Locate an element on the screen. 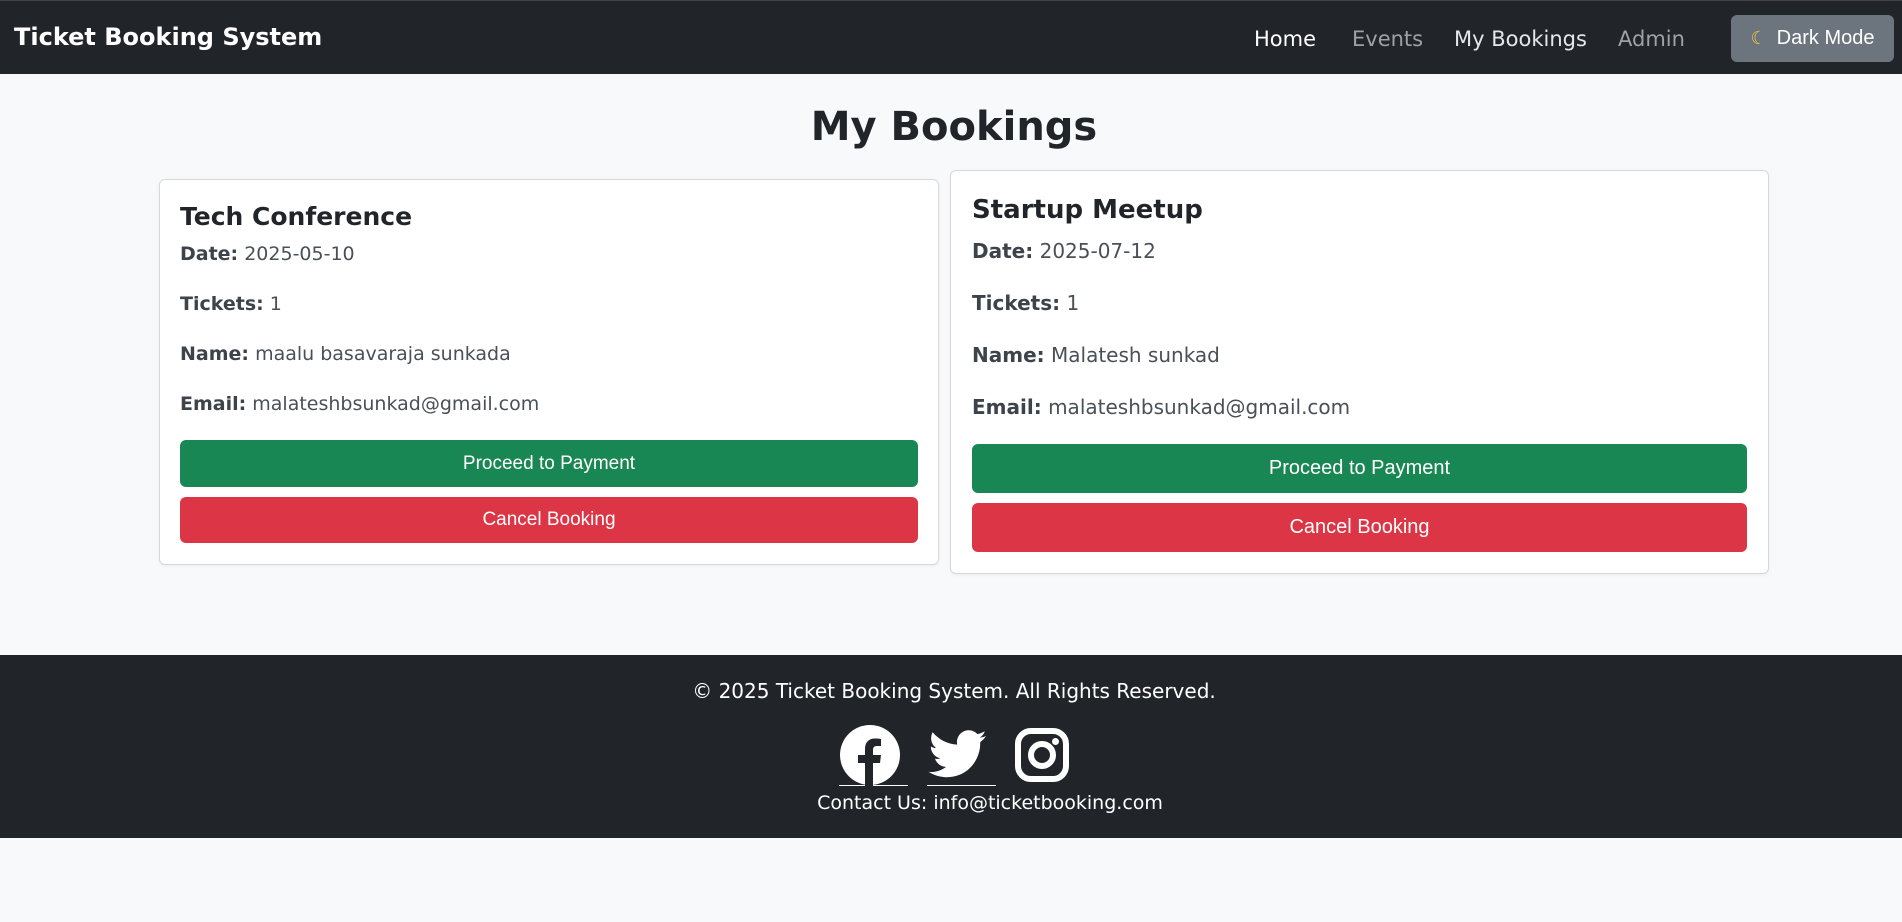 The image size is (1902, 922). booking-date: Date: 2025-05-10 is located at coordinates (267, 254).